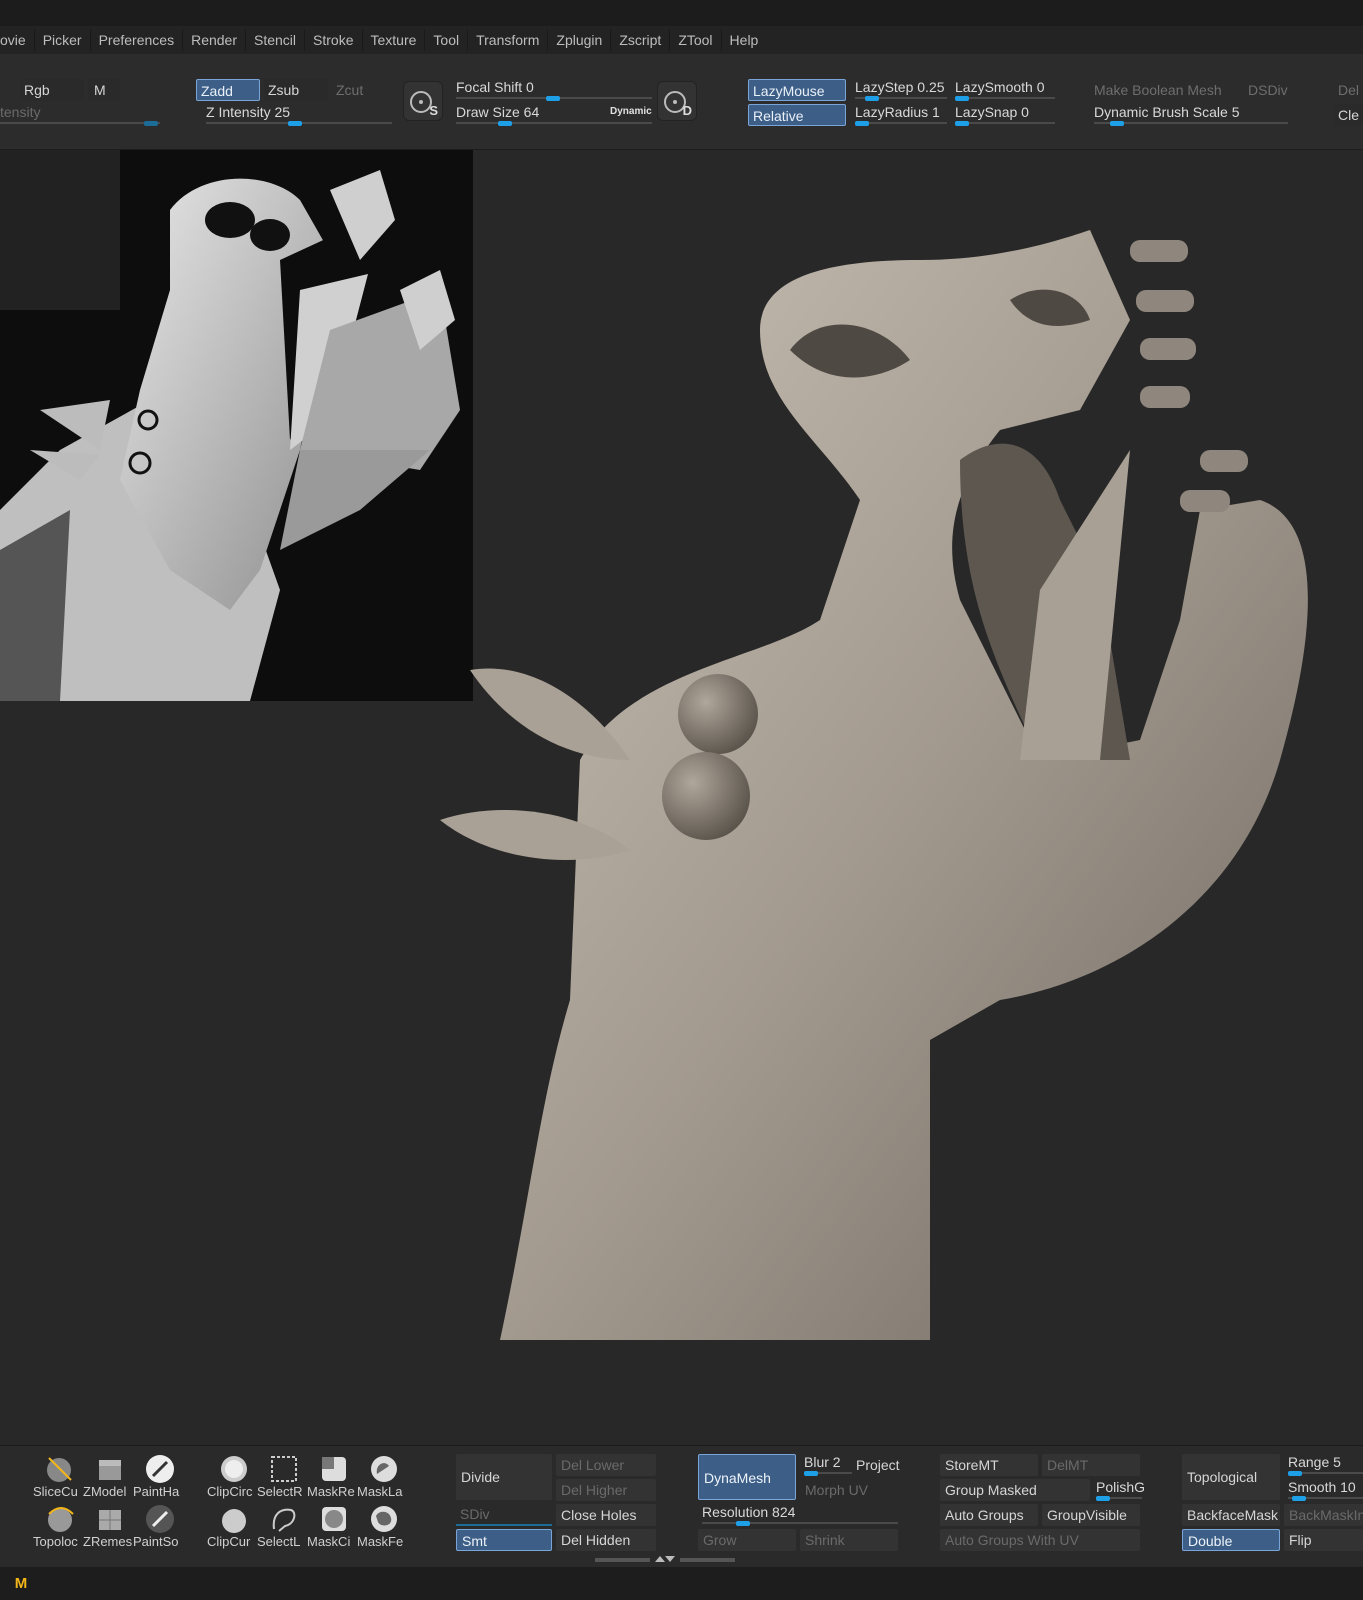 The height and width of the screenshot is (1600, 1363). I want to click on draw-size-slider: Draw Size 64 Dynamic, so click(554, 114).